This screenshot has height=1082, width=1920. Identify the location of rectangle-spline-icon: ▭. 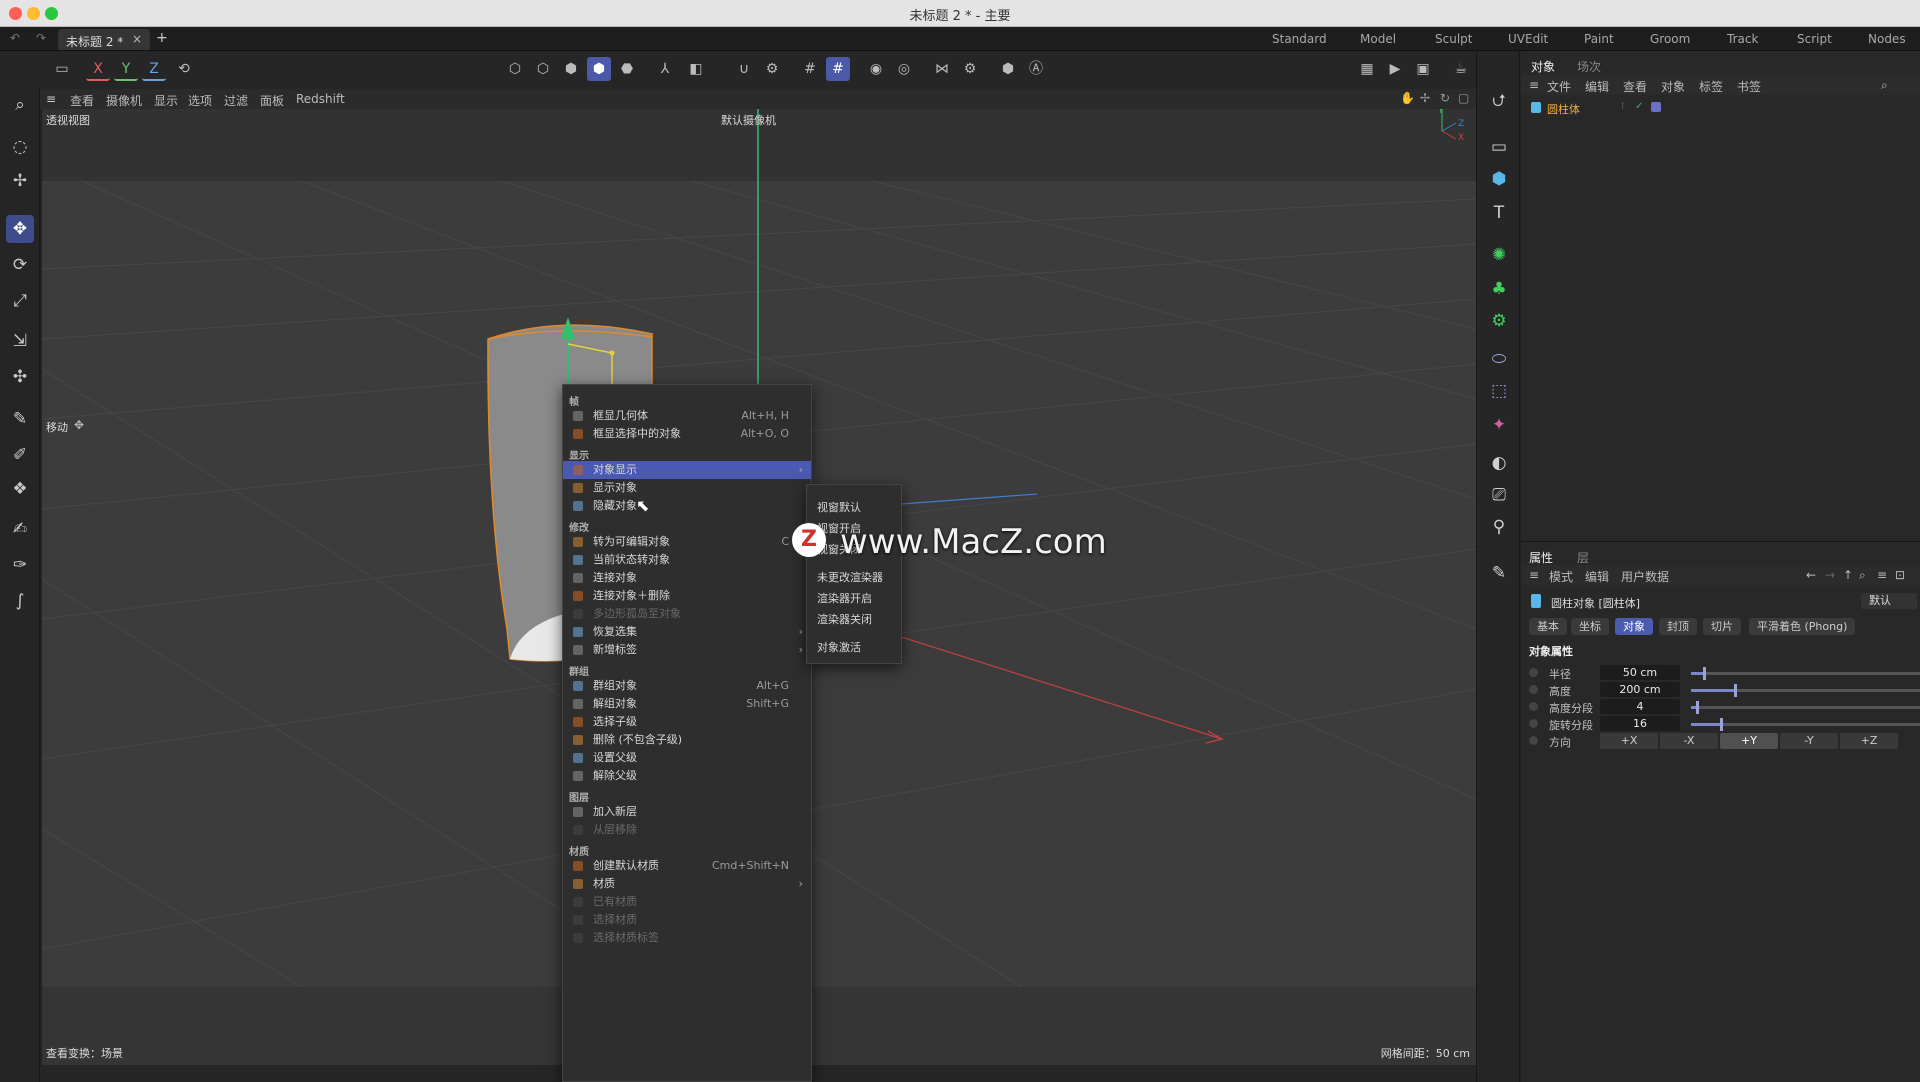
(1499, 147).